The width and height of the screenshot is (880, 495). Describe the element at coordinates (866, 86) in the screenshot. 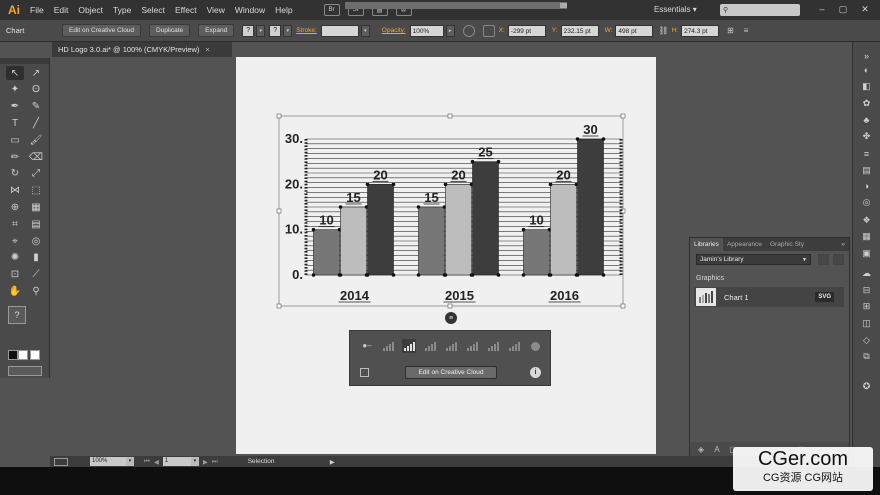

I see `color-guide-icon: ◧` at that location.